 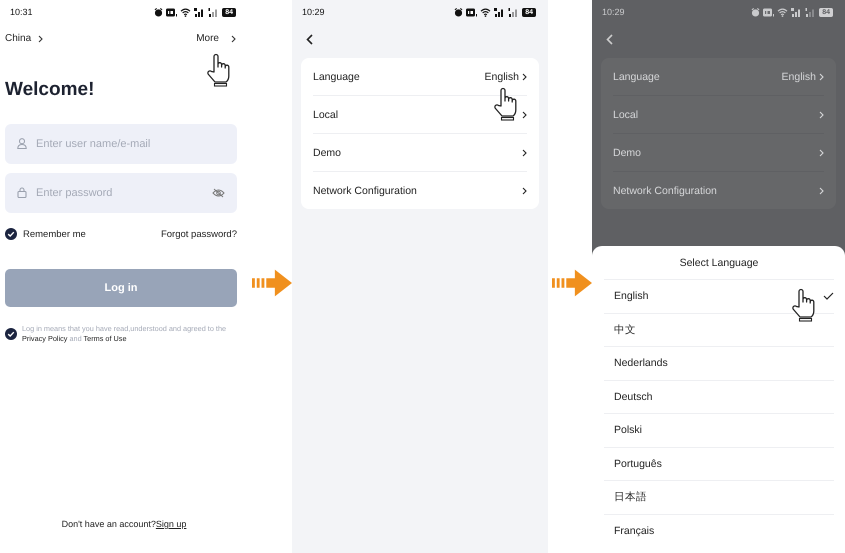 What do you see at coordinates (630, 497) in the screenshot?
I see `language-label: 日本語` at bounding box center [630, 497].